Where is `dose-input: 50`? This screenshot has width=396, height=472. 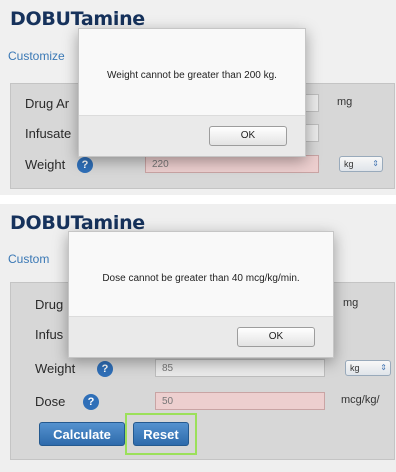 dose-input: 50 is located at coordinates (240, 401).